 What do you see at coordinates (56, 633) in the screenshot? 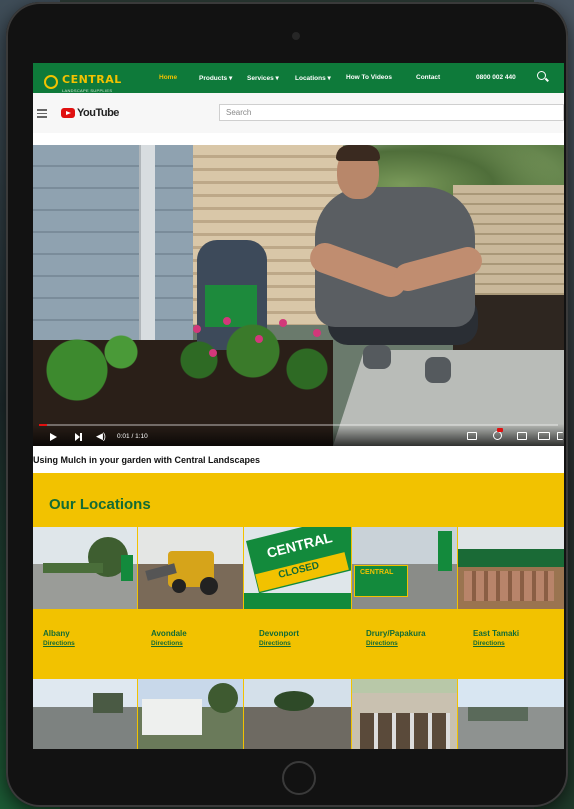
I see `location-name: Albany` at bounding box center [56, 633].